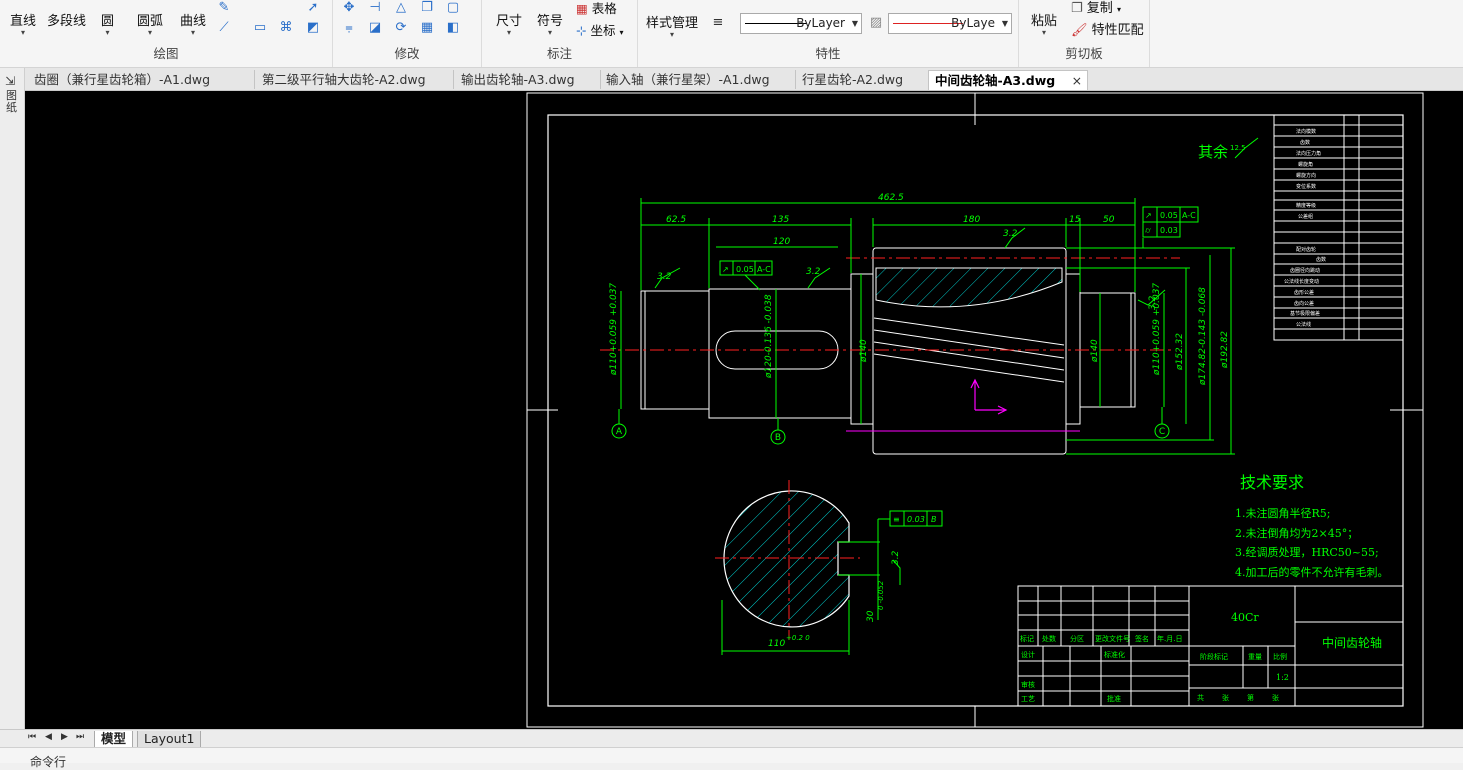  What do you see at coordinates (375, 28) in the screenshot?
I see `scale-icon: ◪` at bounding box center [375, 28].